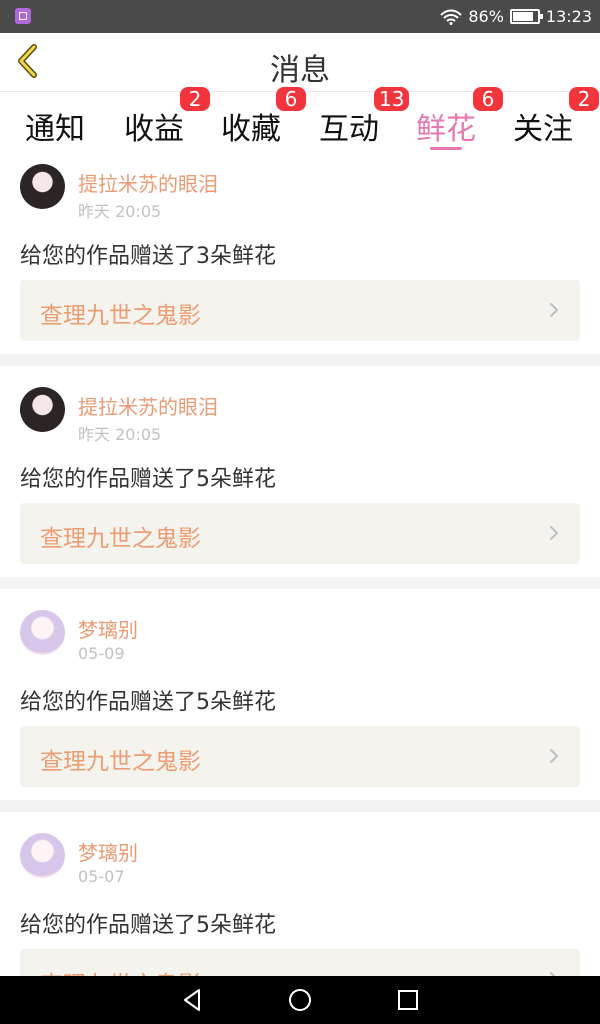 The image size is (600, 1024). I want to click on wifi-icon, so click(451, 17).